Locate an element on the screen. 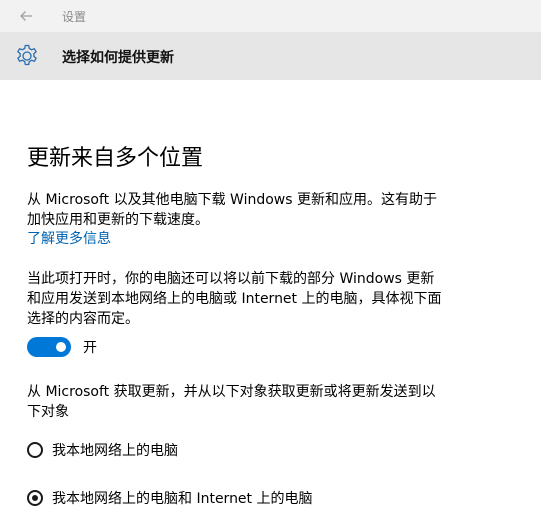 The height and width of the screenshot is (518, 541). radio-button-selected is located at coordinates (35, 498).